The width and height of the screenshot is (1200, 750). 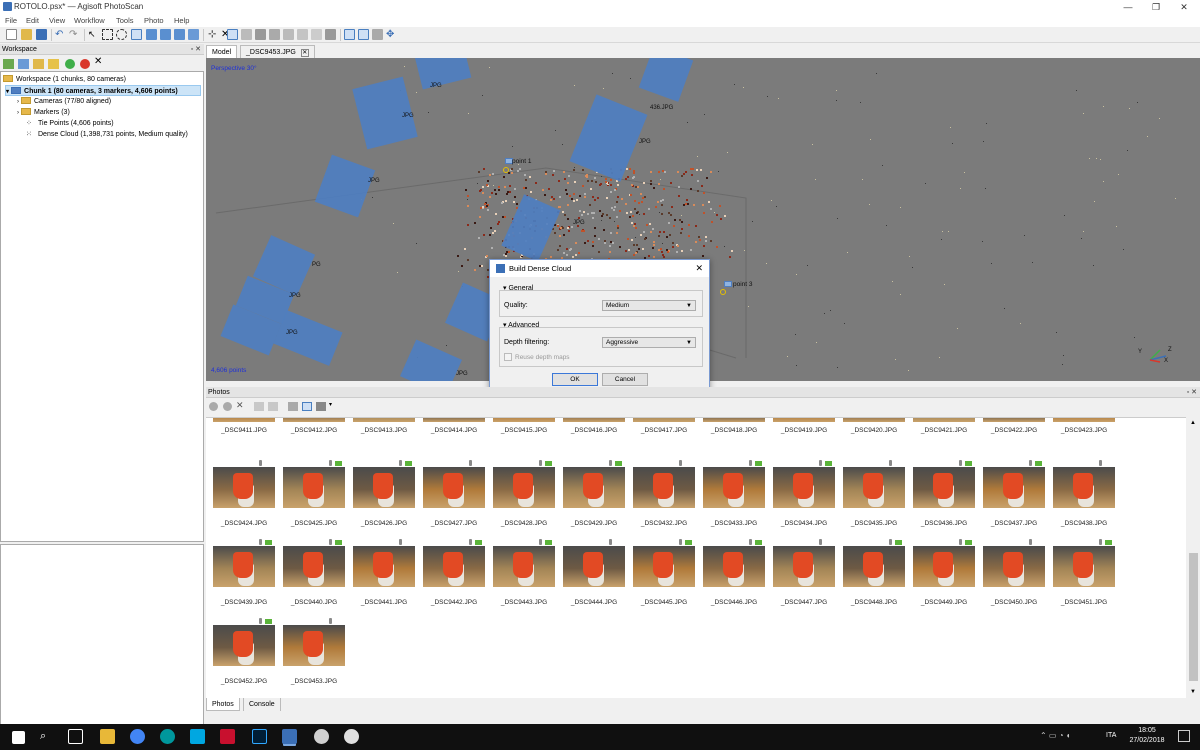 What do you see at coordinates (18, 737) in the screenshot?
I see `windows-start-icon` at bounding box center [18, 737].